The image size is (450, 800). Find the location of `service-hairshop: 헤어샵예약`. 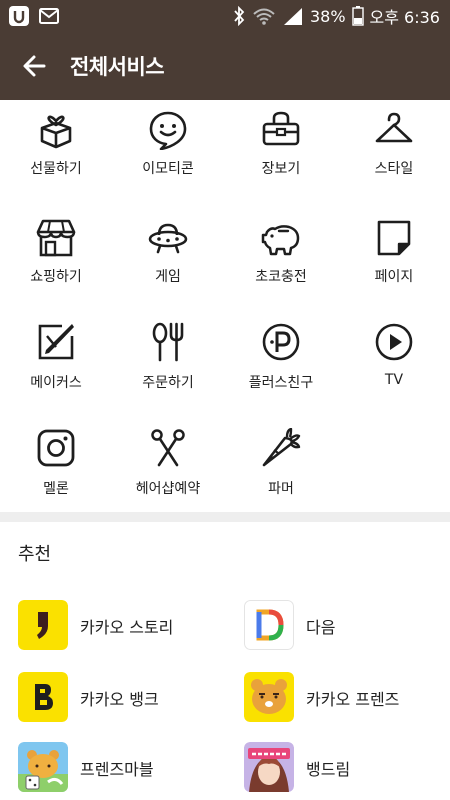

service-hairshop: 헤어샵예약 is located at coordinates (168, 471).